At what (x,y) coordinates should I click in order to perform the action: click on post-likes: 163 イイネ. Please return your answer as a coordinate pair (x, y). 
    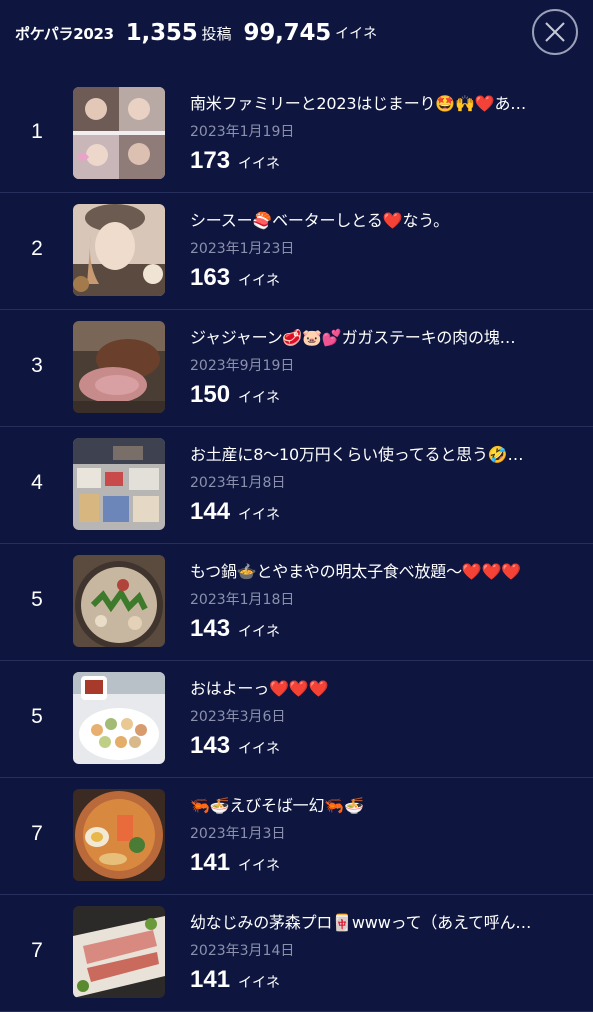
    Looking at the image, I should click on (235, 278).